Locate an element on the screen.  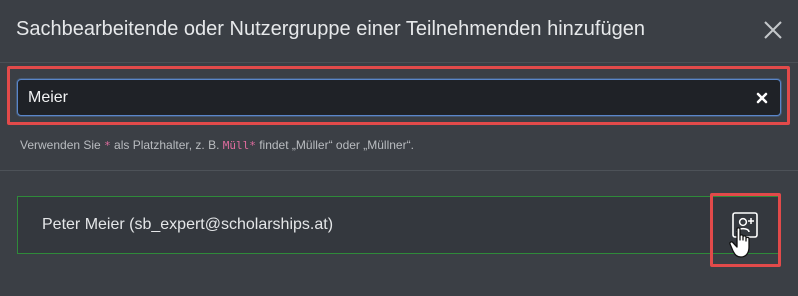
close-icon is located at coordinates (773, 30).